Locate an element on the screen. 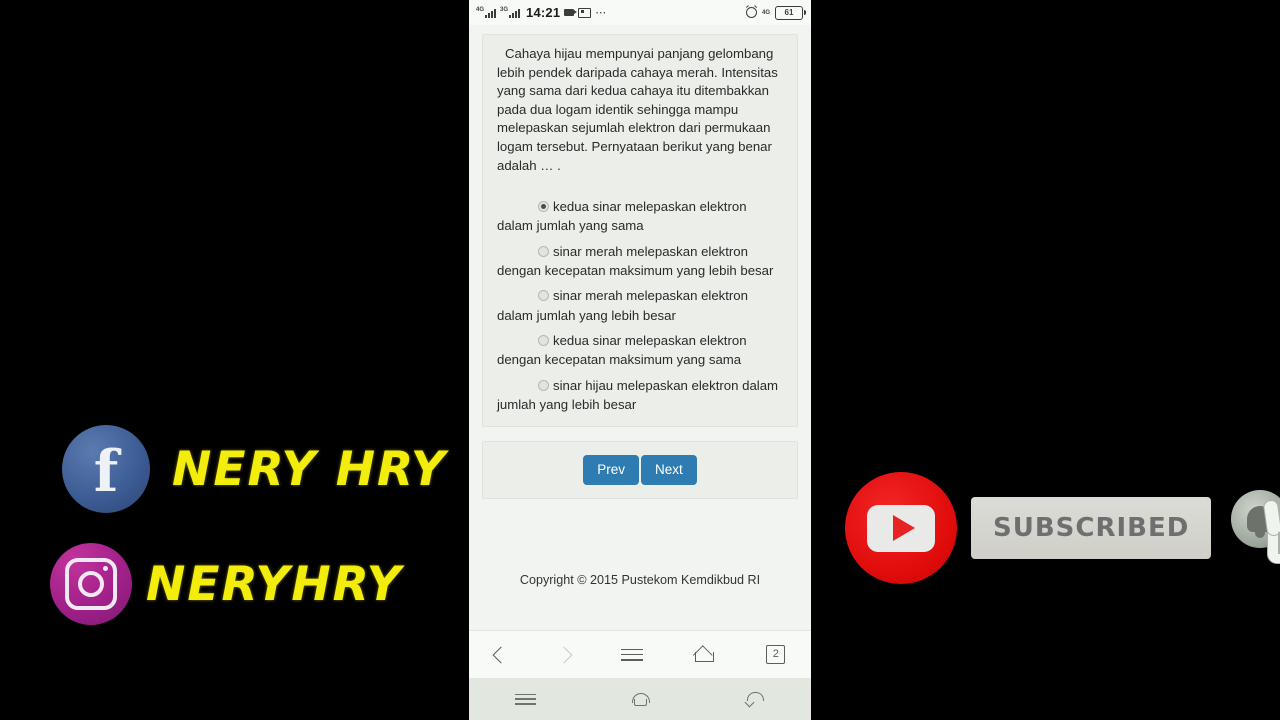 Image resolution: width=1280 pixels, height=720 pixels. play-triangle-icon is located at coordinates (904, 528).